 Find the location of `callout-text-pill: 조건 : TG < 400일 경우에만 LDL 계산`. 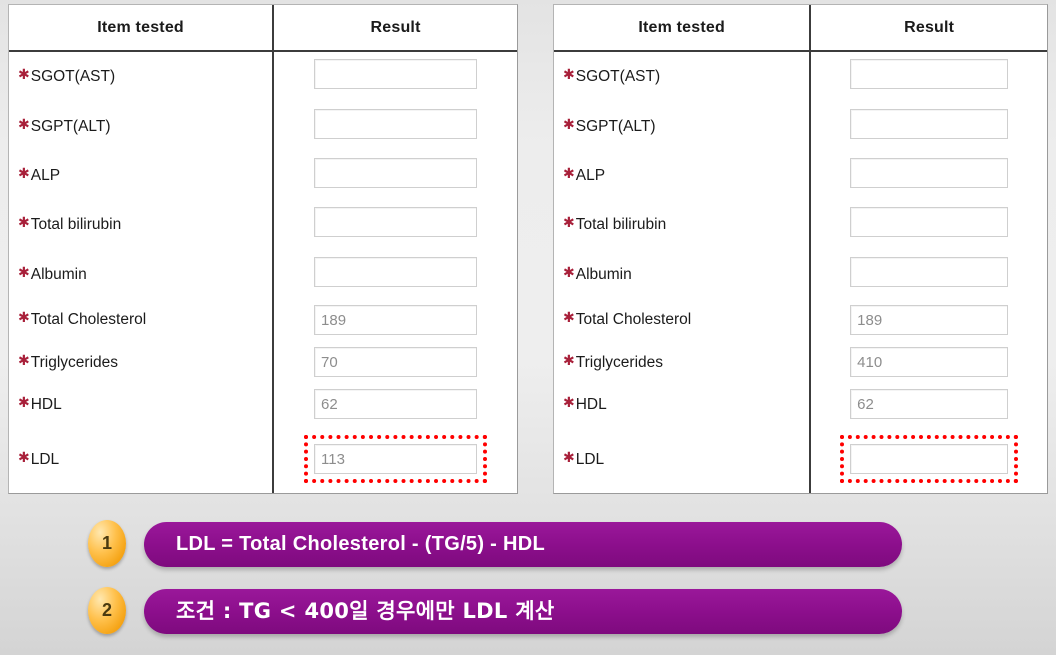

callout-text-pill: 조건 : TG < 400일 경우에만 LDL 계산 is located at coordinates (523, 611).